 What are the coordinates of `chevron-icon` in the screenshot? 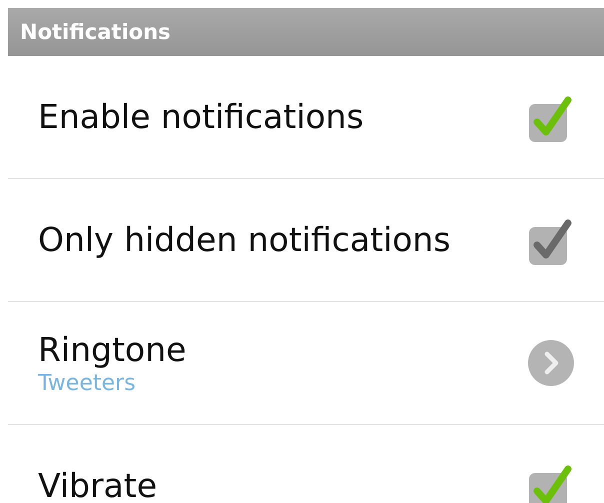 It's located at (551, 363).